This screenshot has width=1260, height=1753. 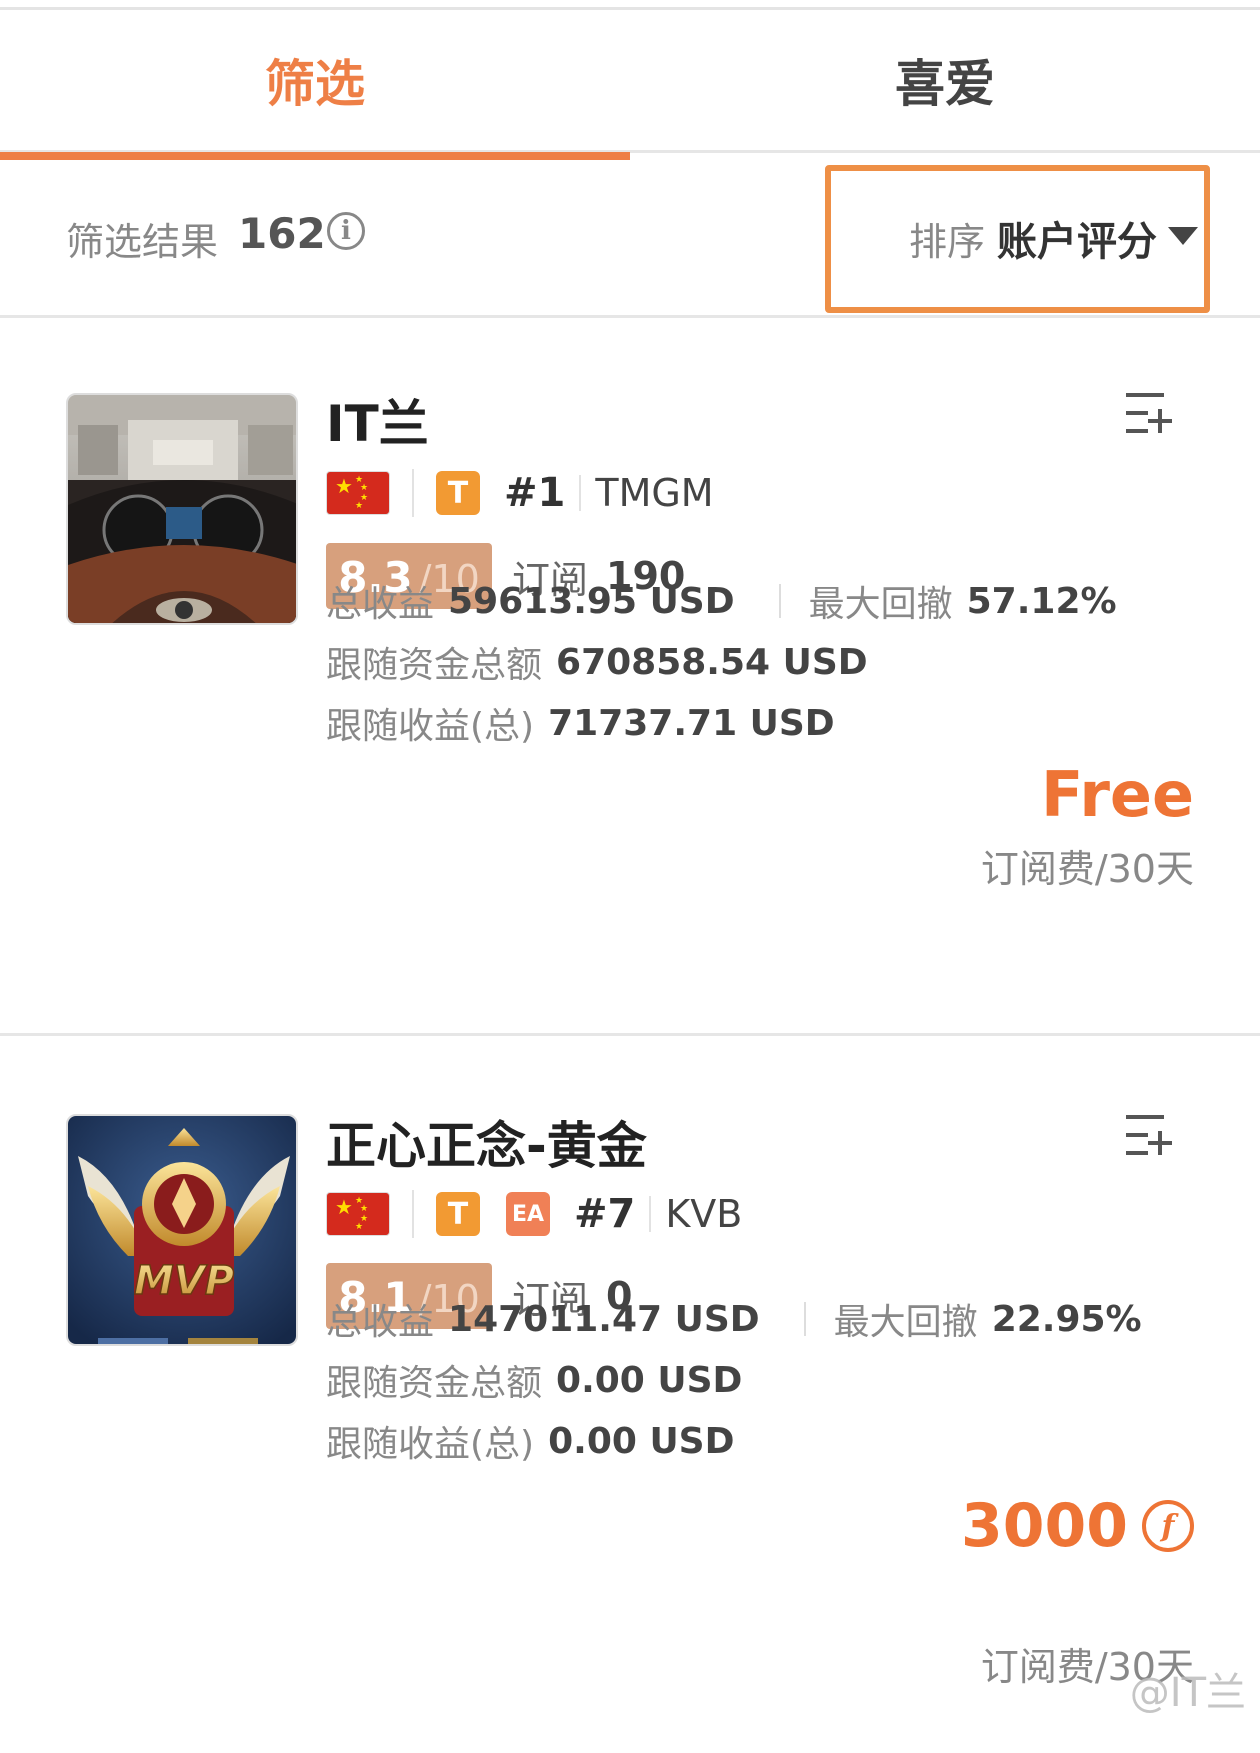 I want to click on tab-bar: 筛选 喜爱, so click(x=630, y=85).